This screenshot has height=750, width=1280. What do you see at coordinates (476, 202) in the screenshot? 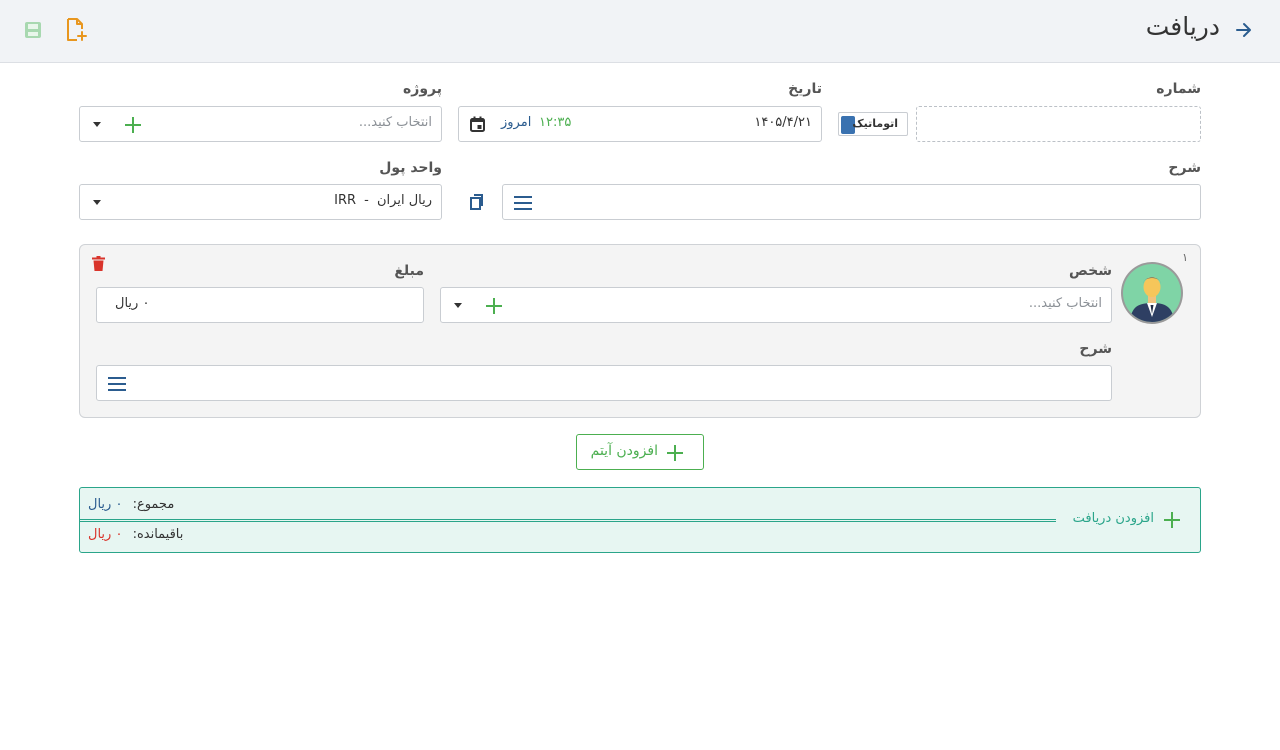
I see `copy-icon` at bounding box center [476, 202].